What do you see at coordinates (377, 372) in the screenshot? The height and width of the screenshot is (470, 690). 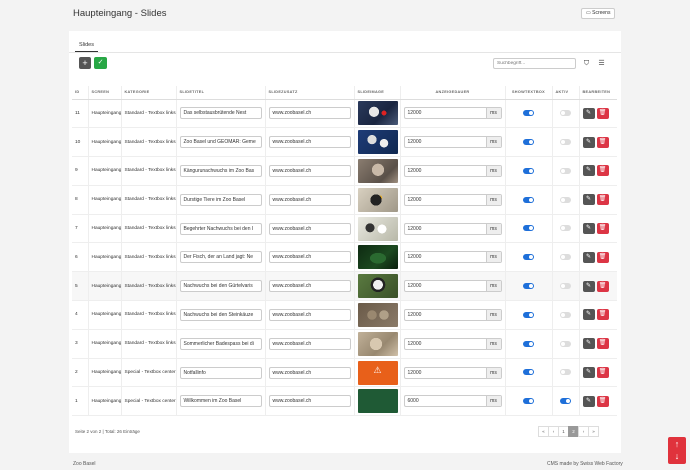 I see `slide-image-thumbnail: ⚠` at bounding box center [377, 372].